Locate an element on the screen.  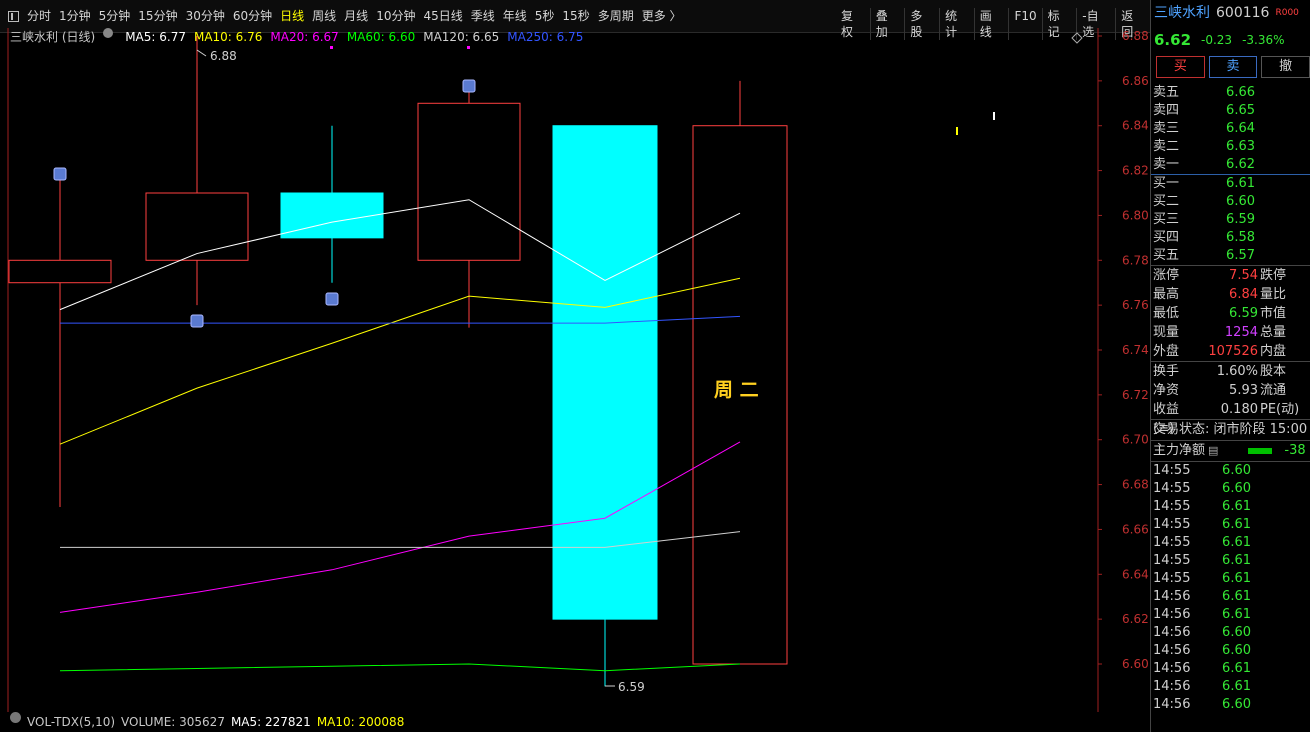
stat-label: 最低 is located at coordinates (1166, 313).